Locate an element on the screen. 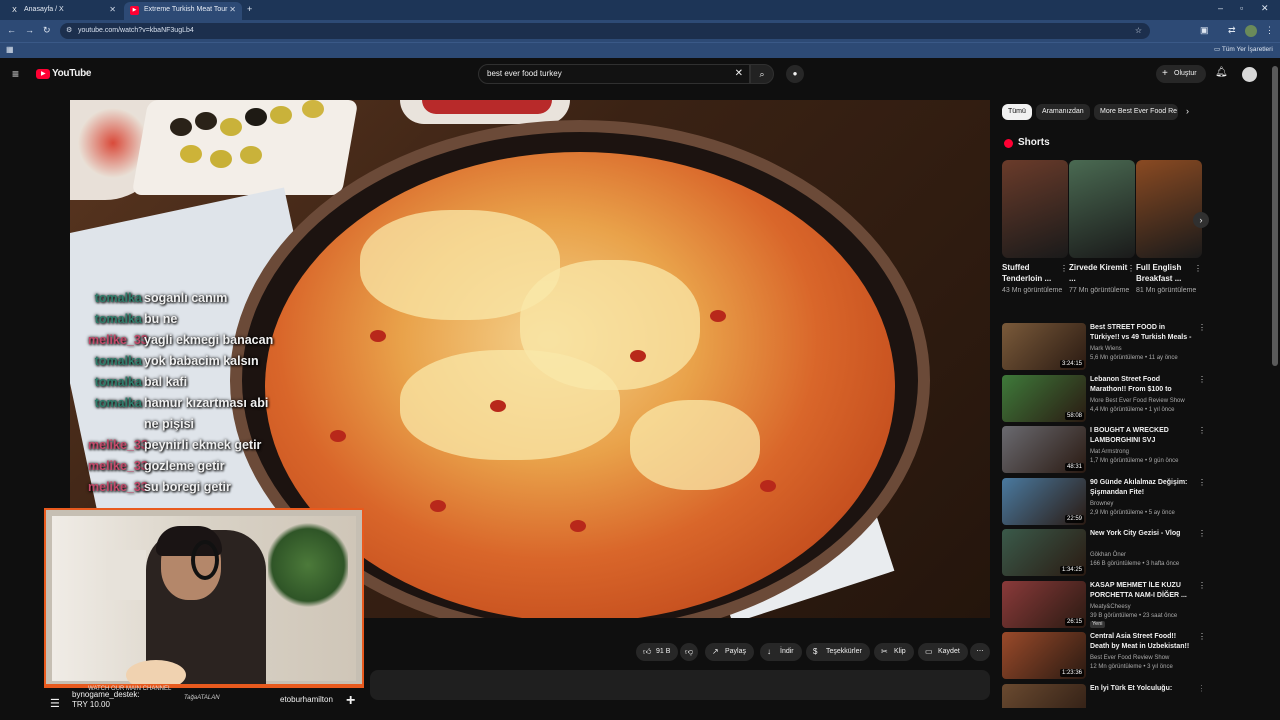  more-actions-button: ⋯ is located at coordinates (980, 652).